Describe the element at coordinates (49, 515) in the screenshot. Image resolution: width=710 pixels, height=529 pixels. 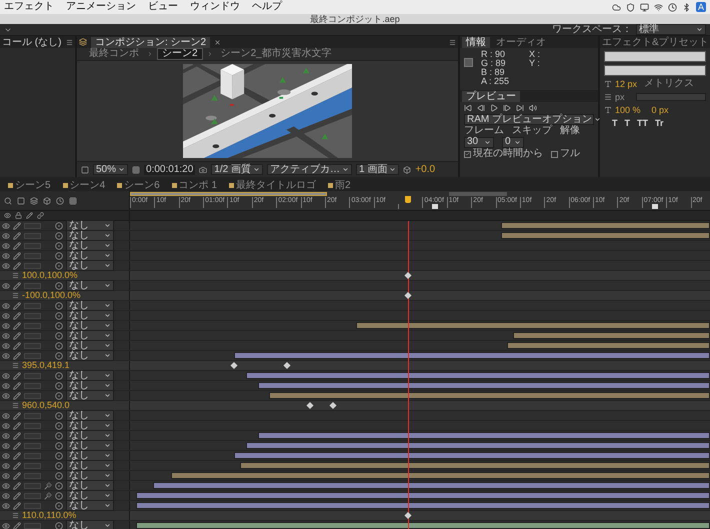
I see `property-value: 110.0,110.0%` at that location.